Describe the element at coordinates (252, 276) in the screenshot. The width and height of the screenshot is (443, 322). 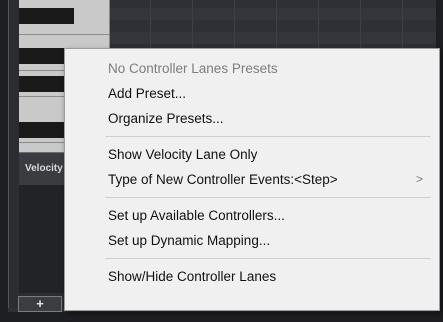
I see `menu-item-show-hide-controller-lanes: Show/Hide Controller Lanes` at that location.